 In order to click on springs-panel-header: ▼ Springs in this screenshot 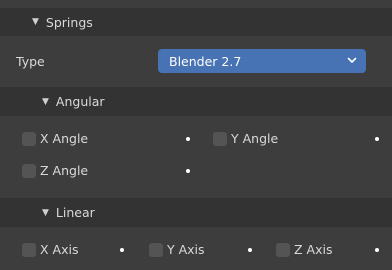, I will do `click(196, 22)`.